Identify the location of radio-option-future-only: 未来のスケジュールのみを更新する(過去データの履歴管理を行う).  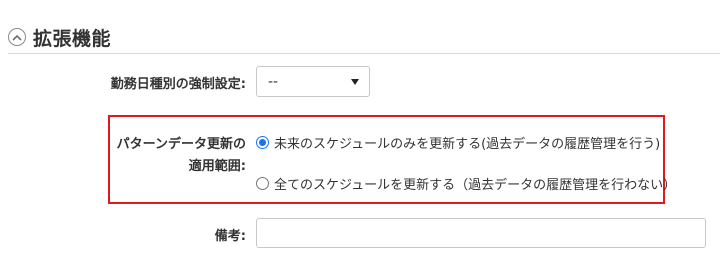
(458, 142).